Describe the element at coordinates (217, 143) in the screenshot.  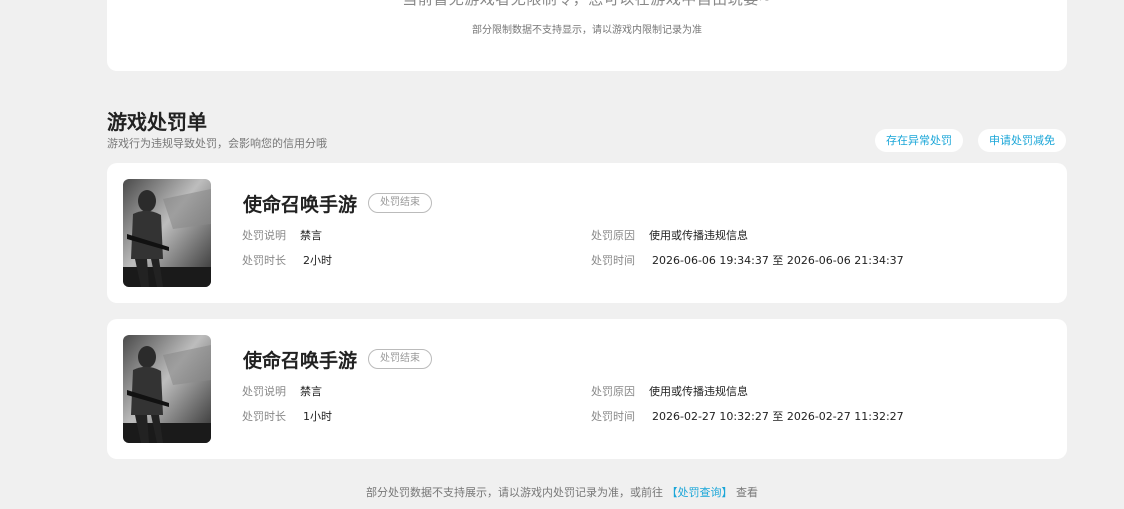
I see `section-subtitle: 游戏行为违规导致处罚，会影响您的信用分哦` at that location.